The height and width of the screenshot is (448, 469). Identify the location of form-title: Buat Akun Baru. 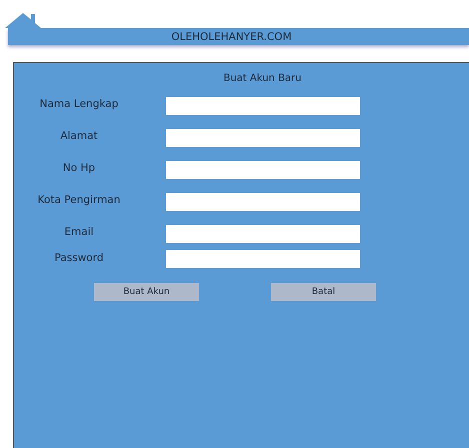
(262, 78).